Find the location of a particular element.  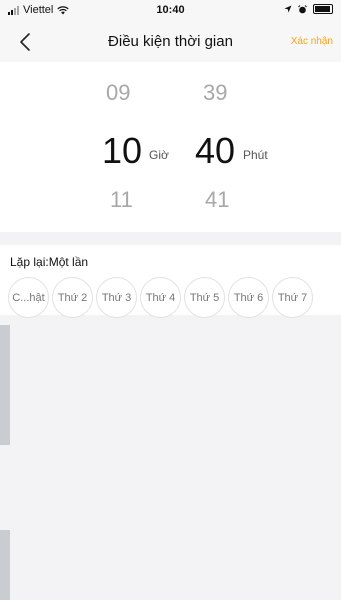

navigation-bar: Điều kiện thời gian Xác nhận is located at coordinates (170, 42).